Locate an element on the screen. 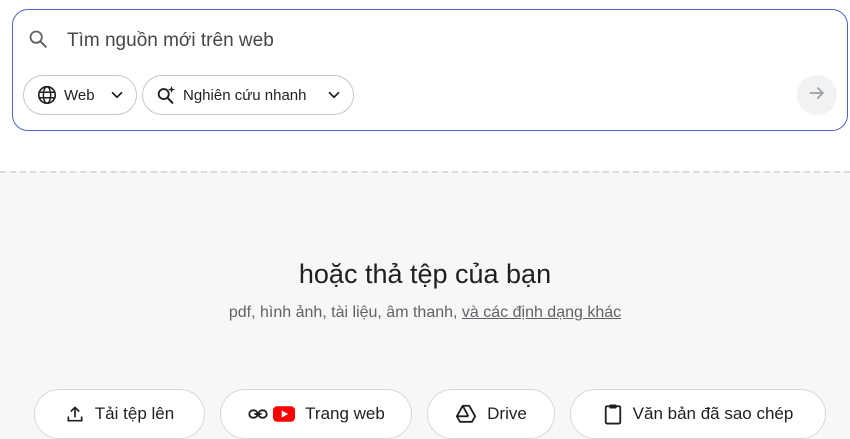  research-mode-dropdown: Nghiên cứu nhanh is located at coordinates (248, 95).